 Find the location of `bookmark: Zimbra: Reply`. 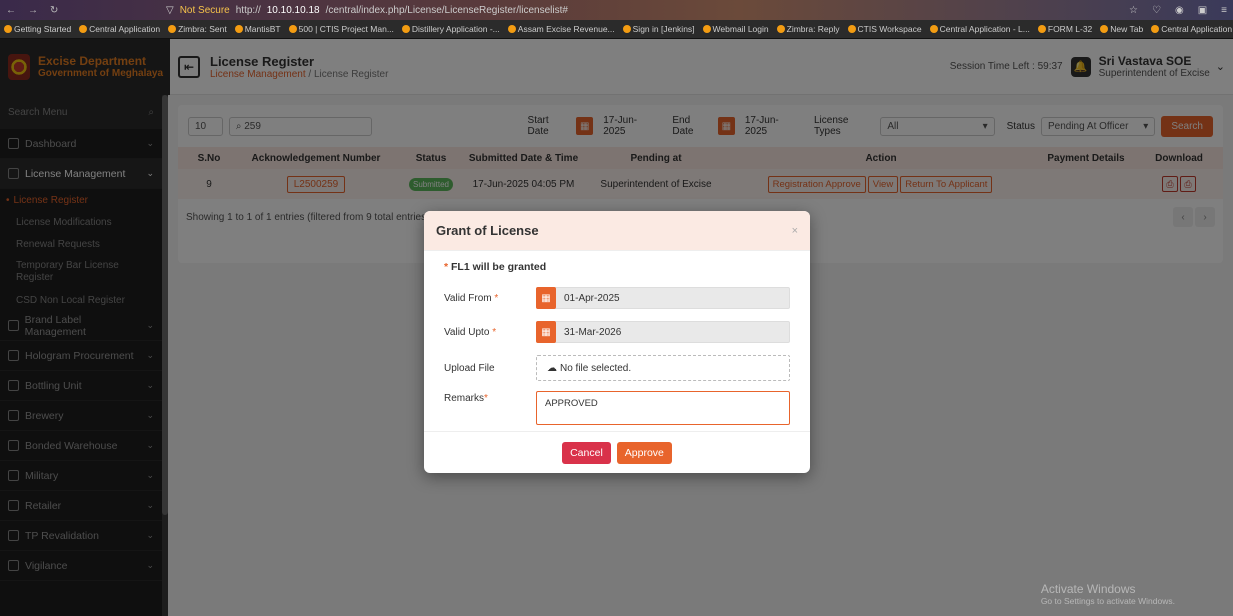

bookmark: Zimbra: Reply is located at coordinates (808, 29).